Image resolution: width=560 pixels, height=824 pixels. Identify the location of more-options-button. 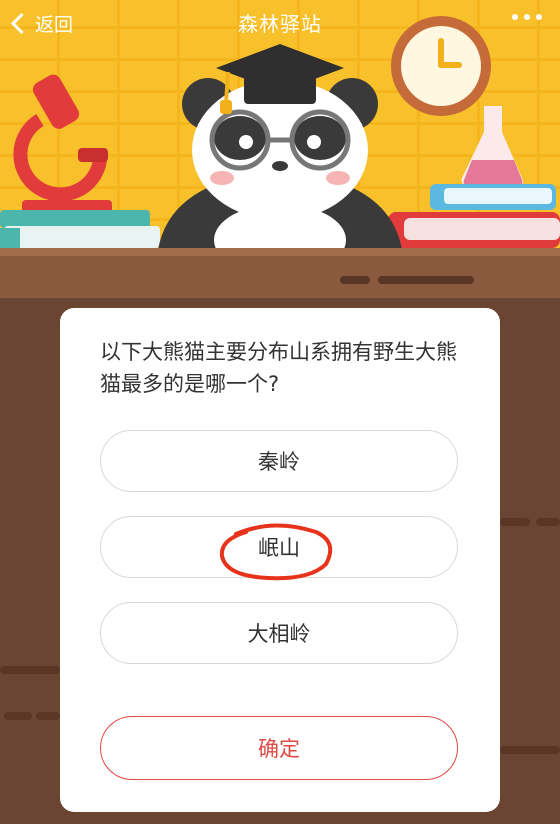
(527, 17).